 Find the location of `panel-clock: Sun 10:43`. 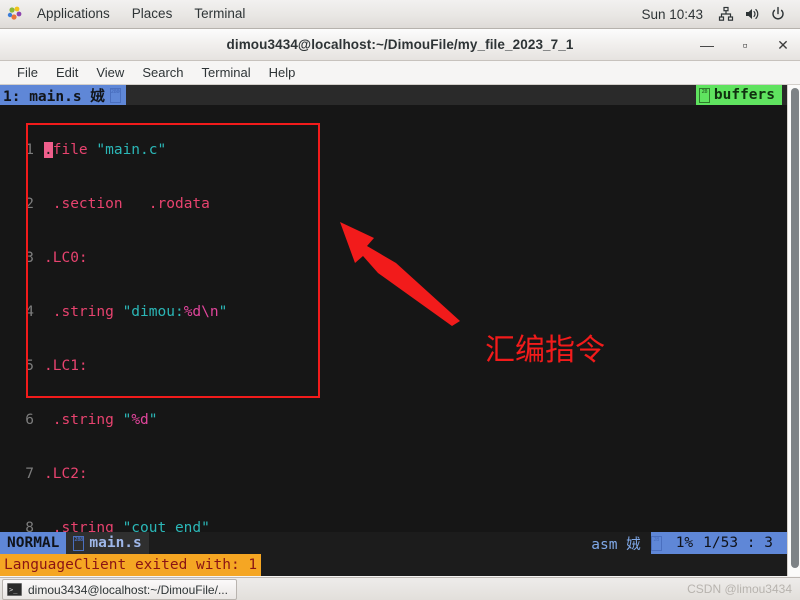

panel-clock: Sun 10:43 is located at coordinates (672, 14).